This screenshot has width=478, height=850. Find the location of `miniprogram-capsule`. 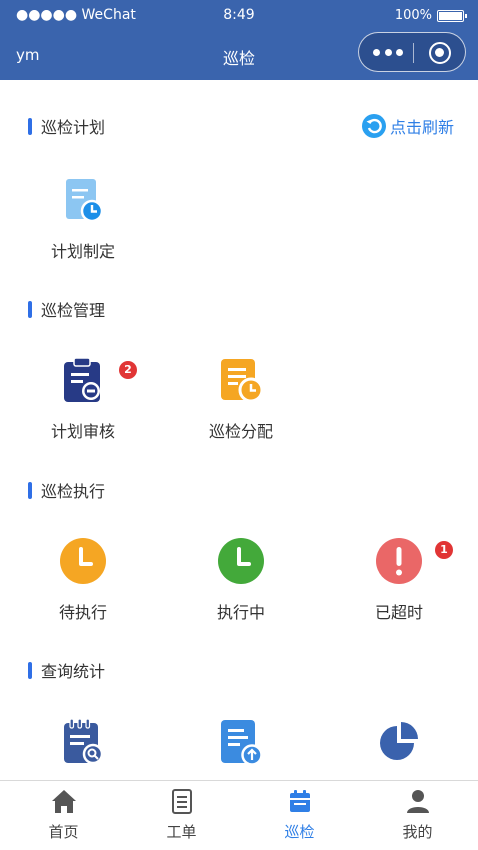

miniprogram-capsule is located at coordinates (412, 52).